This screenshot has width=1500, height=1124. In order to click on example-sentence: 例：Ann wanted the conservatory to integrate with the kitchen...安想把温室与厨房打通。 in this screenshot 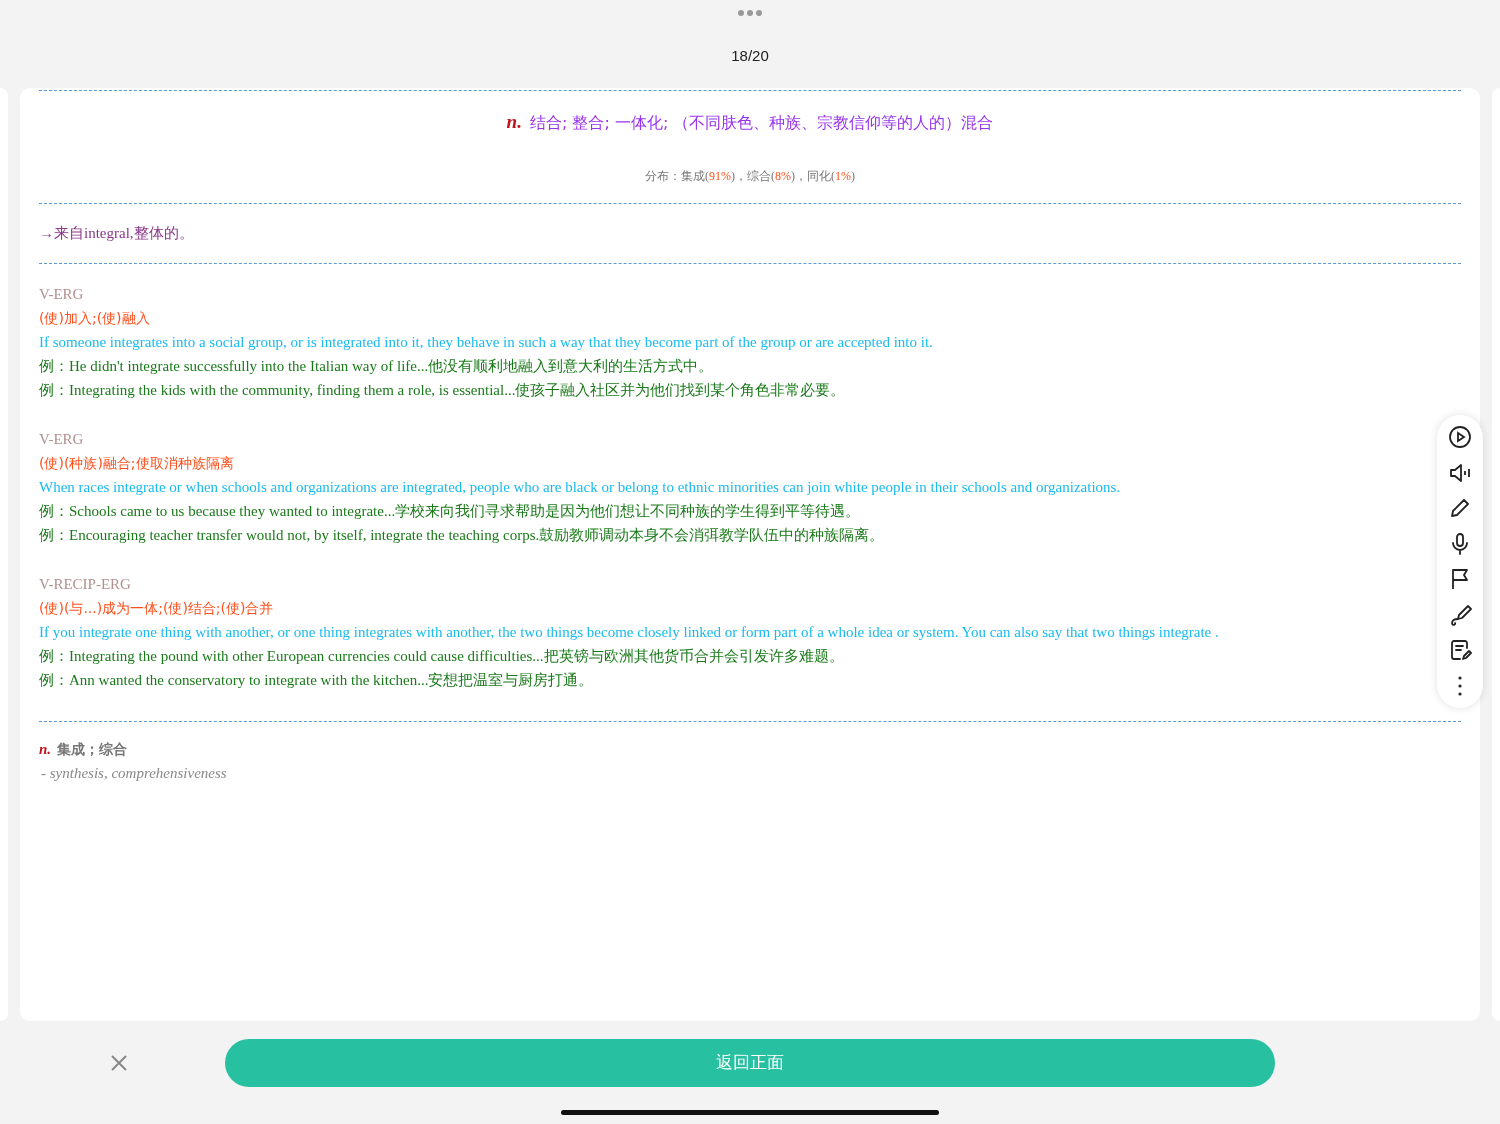, I will do `click(317, 680)`.